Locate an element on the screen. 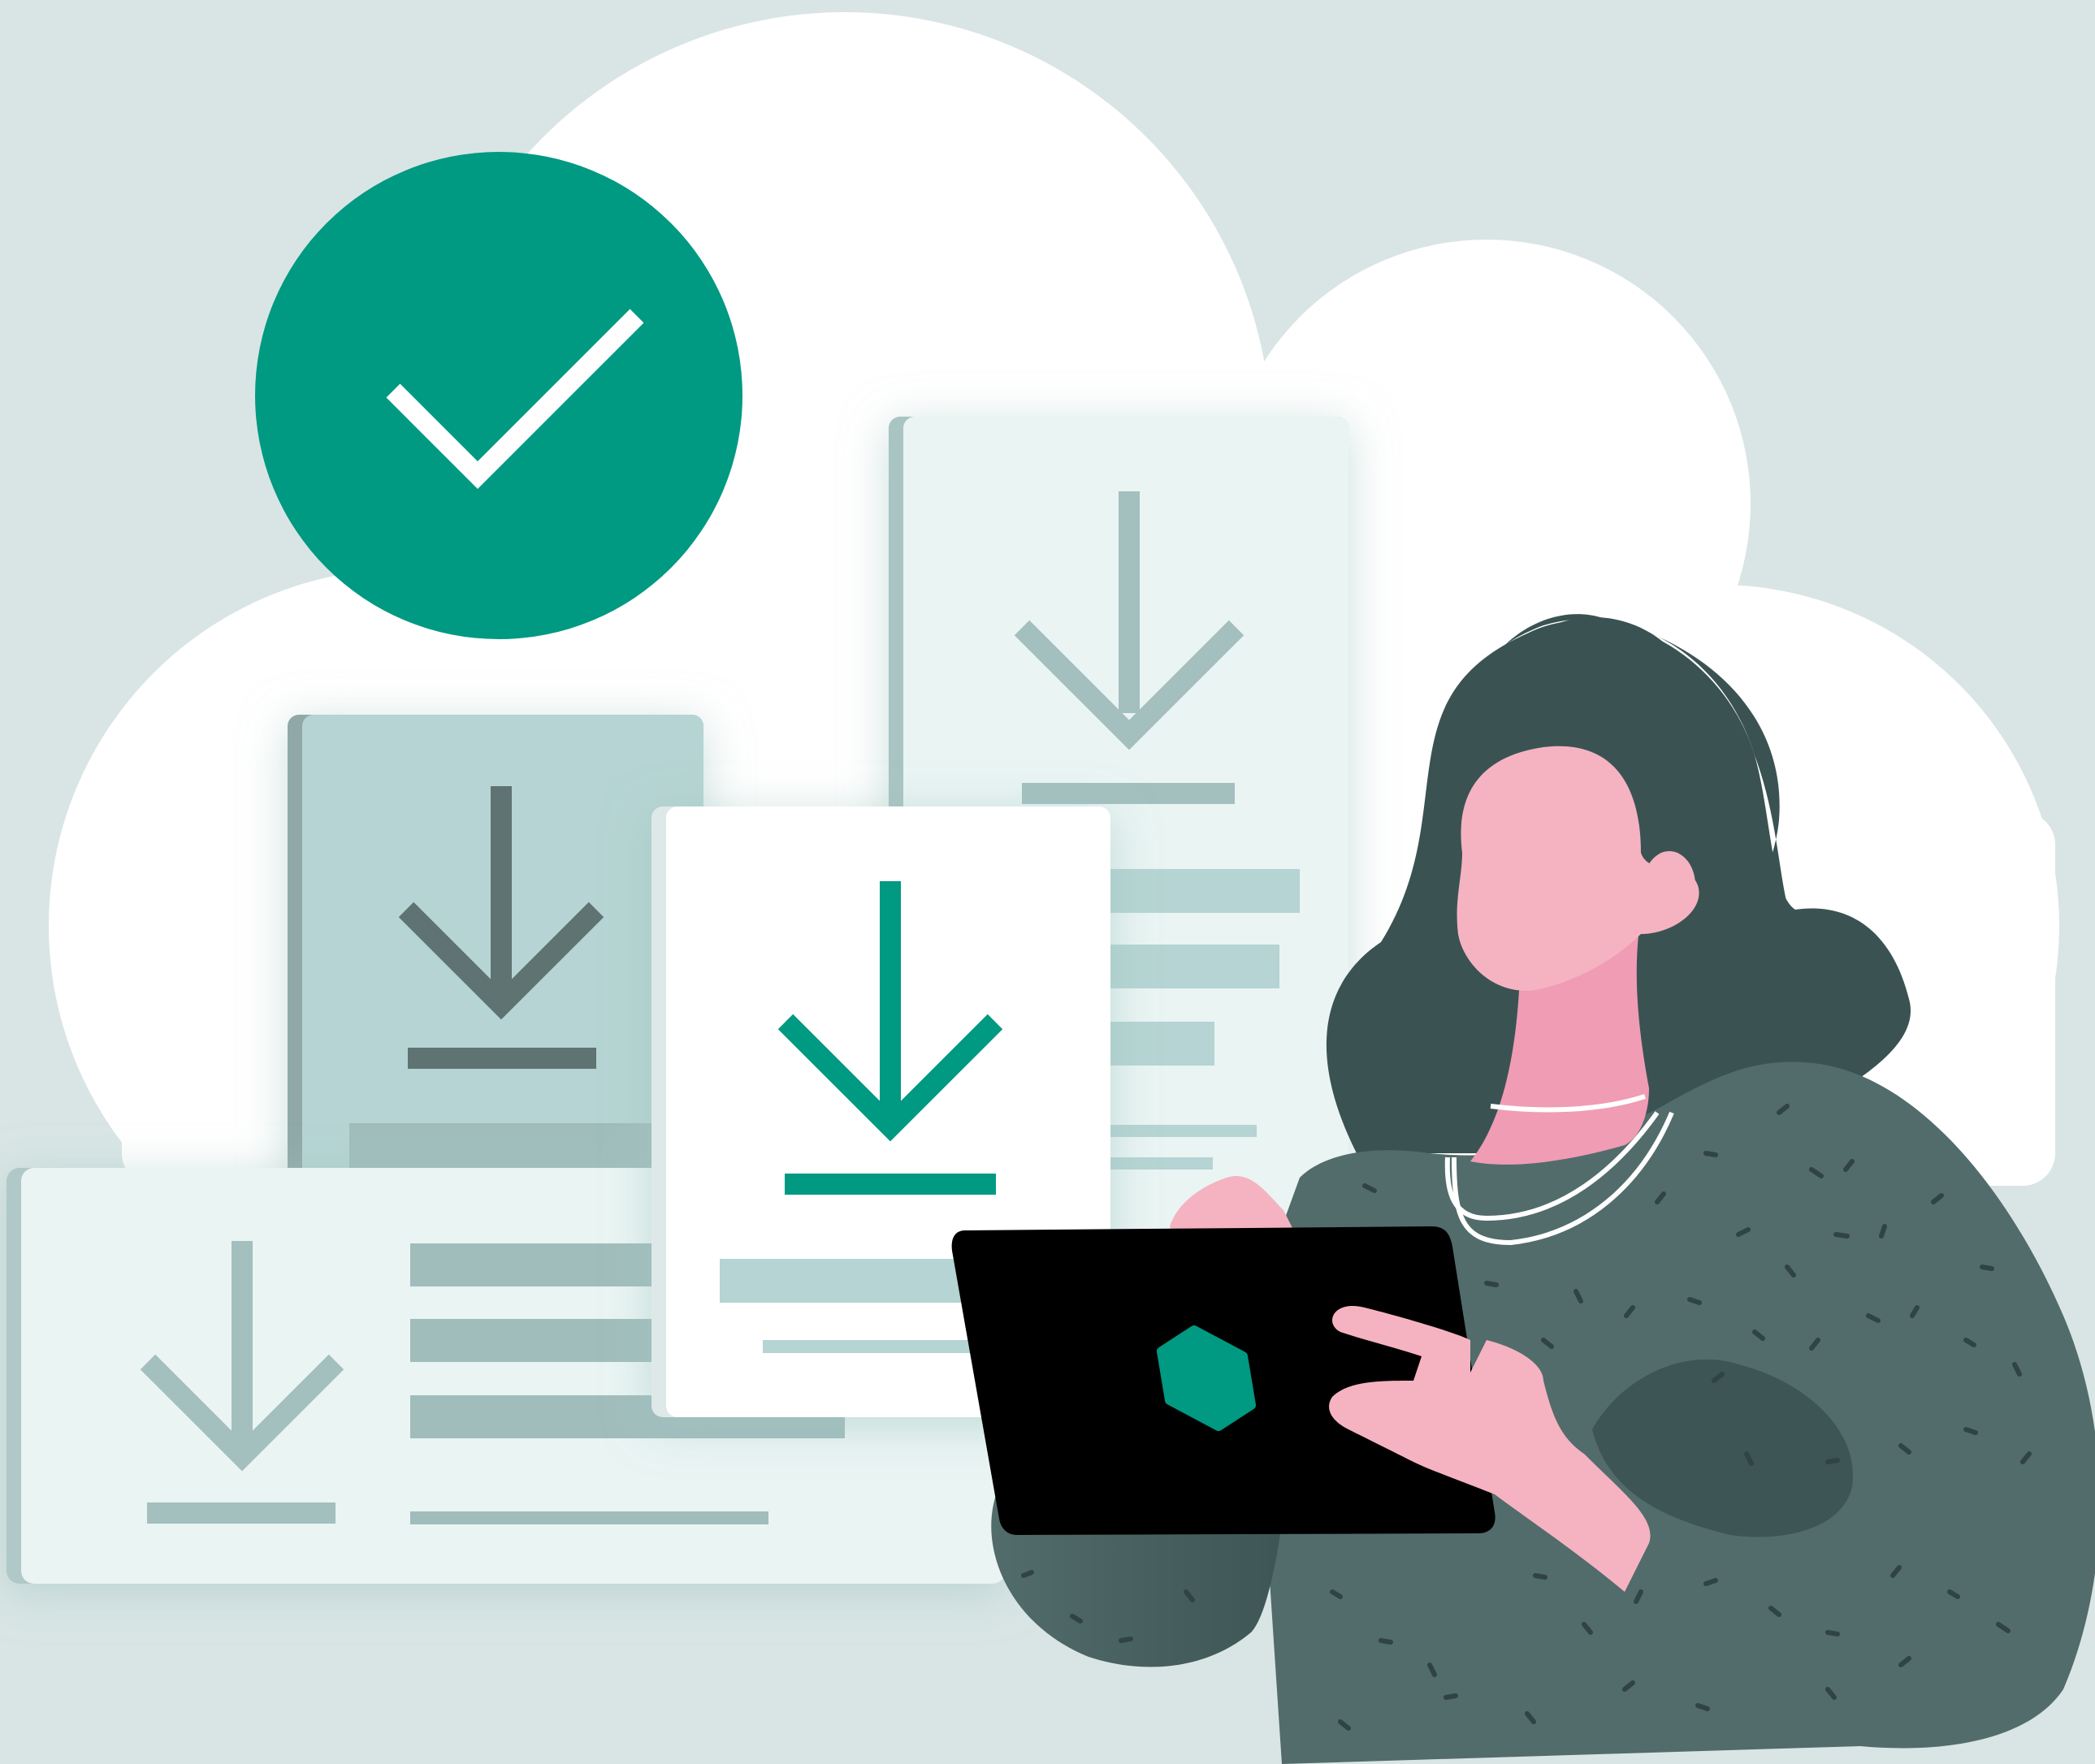 The width and height of the screenshot is (2095, 1764). download-card-back-left is located at coordinates (495, 959).